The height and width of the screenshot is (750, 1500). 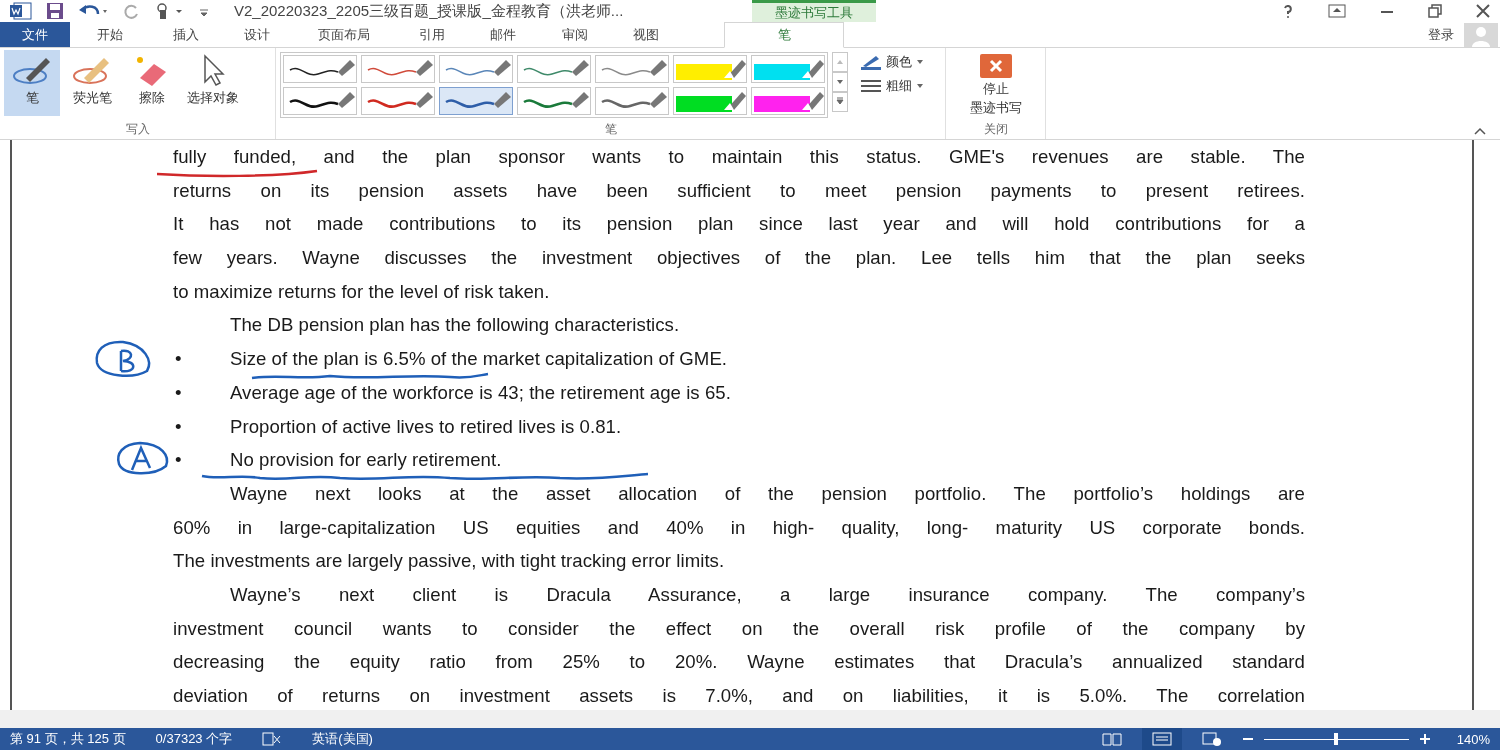 I want to click on ribbon-display-icon, so click(x=1337, y=11).